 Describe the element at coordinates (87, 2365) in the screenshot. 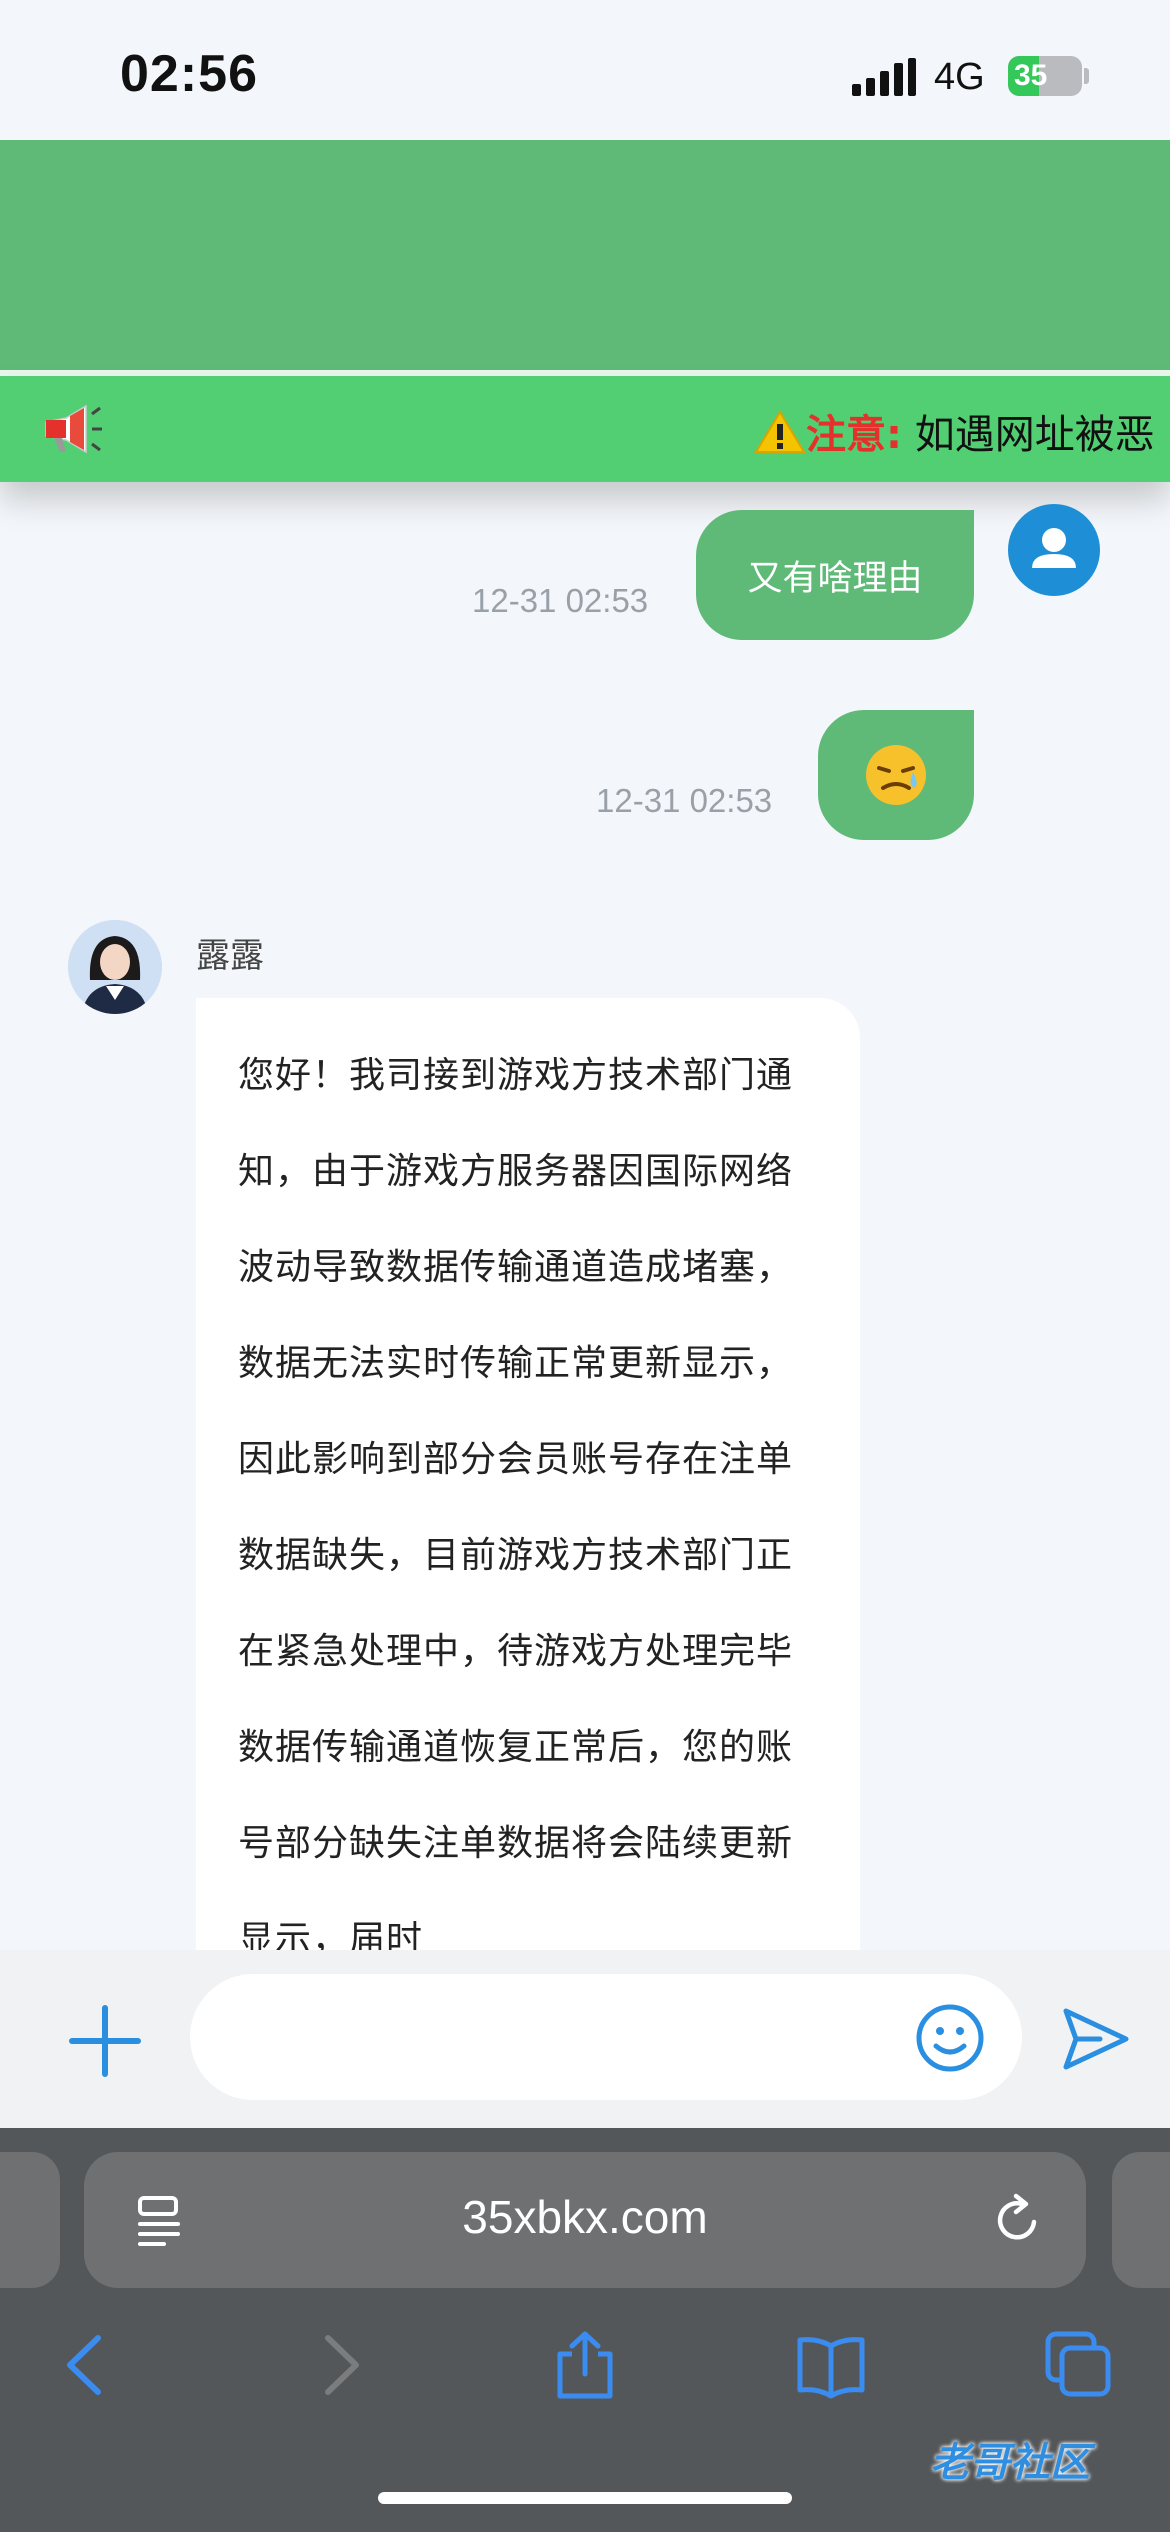

I see `back-icon` at that location.